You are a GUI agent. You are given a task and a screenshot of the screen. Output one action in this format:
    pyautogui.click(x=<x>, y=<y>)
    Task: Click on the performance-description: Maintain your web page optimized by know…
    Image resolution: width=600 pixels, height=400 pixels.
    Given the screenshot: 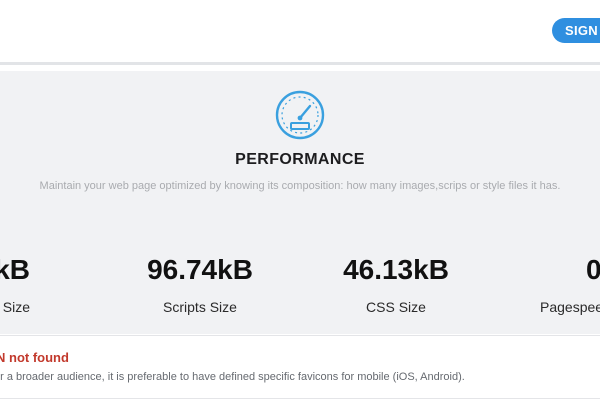 What is the action you would take?
    pyautogui.click(x=300, y=186)
    